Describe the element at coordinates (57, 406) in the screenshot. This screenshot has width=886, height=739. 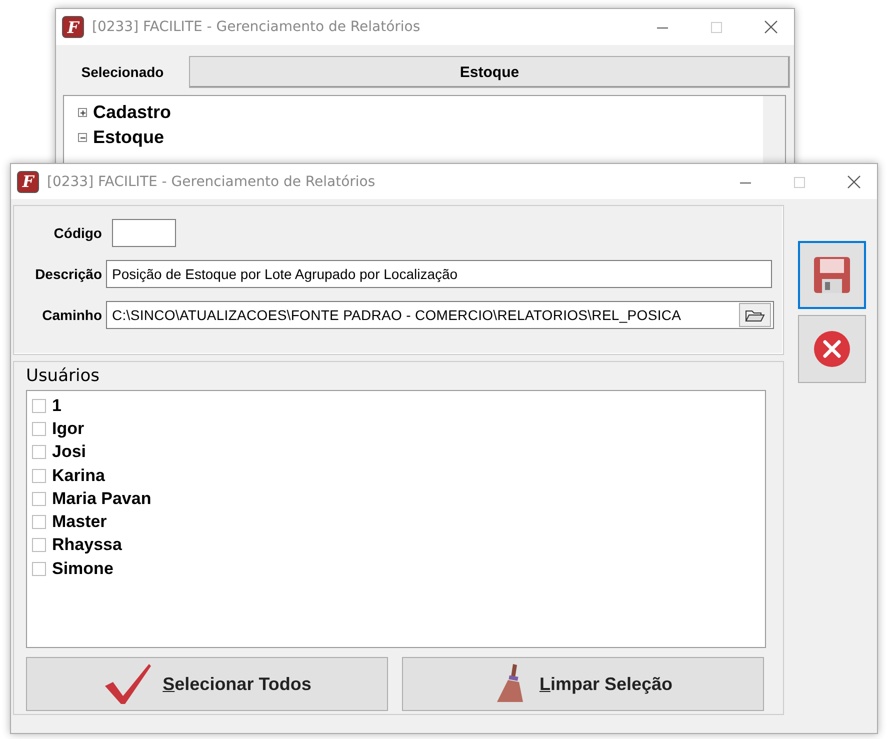
I see `user-name: 1` at that location.